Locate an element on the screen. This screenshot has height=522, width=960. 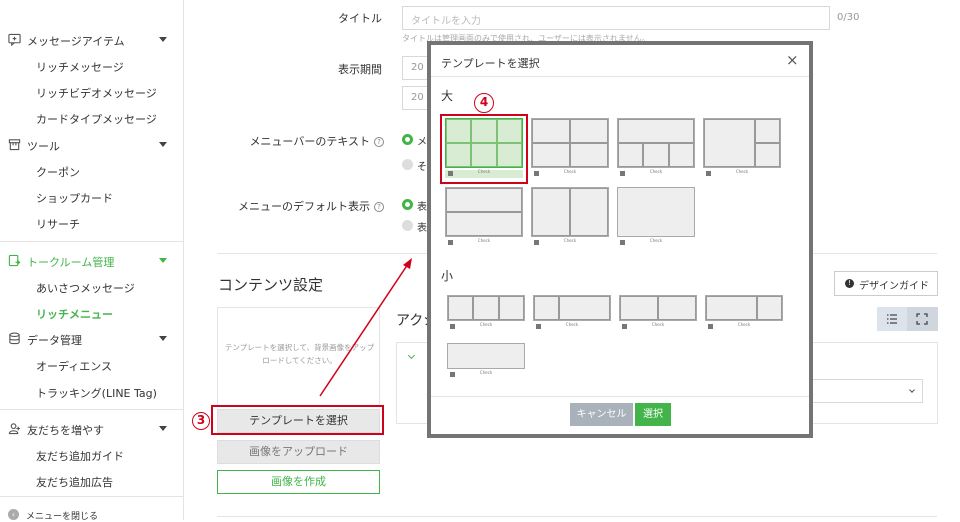
section-divider is located at coordinates (577, 516).